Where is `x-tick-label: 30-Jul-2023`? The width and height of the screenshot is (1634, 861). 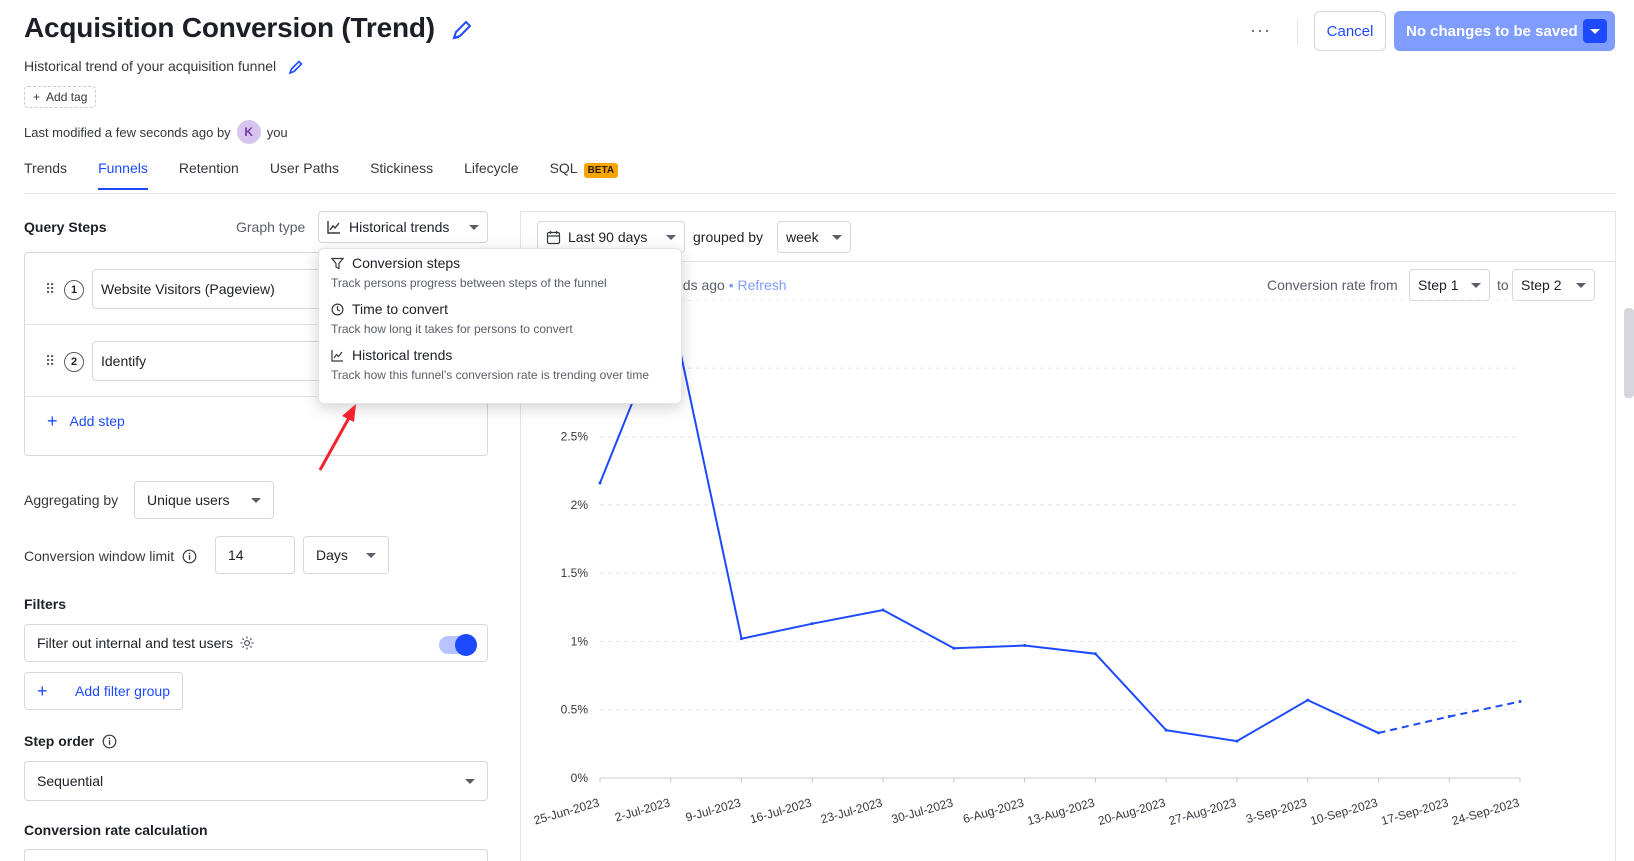 x-tick-label: 30-Jul-2023 is located at coordinates (922, 810).